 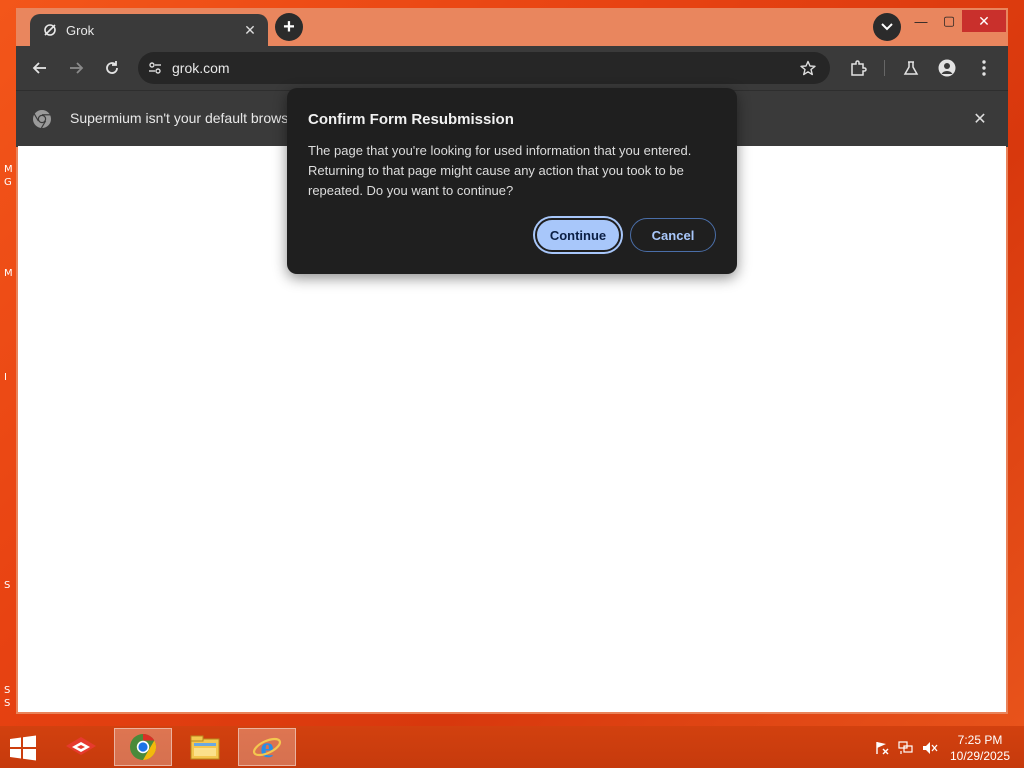 I want to click on clock-date: 10/29/2025, so click(x=980, y=756).